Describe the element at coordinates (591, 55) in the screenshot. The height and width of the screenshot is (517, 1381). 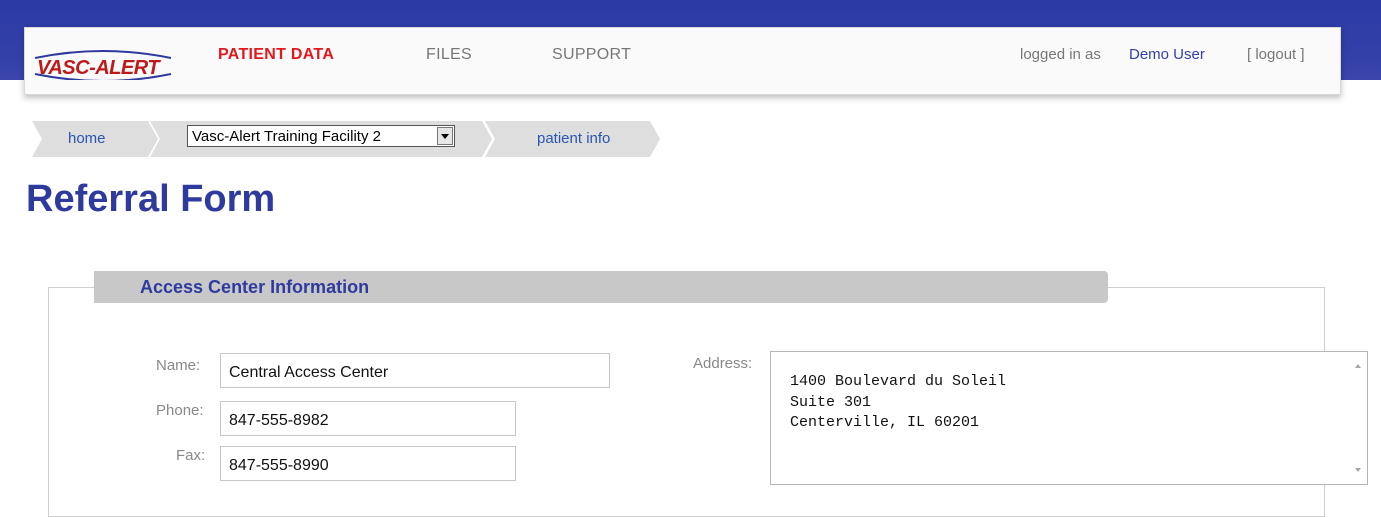
I see `nav-support: SUPPORT` at that location.